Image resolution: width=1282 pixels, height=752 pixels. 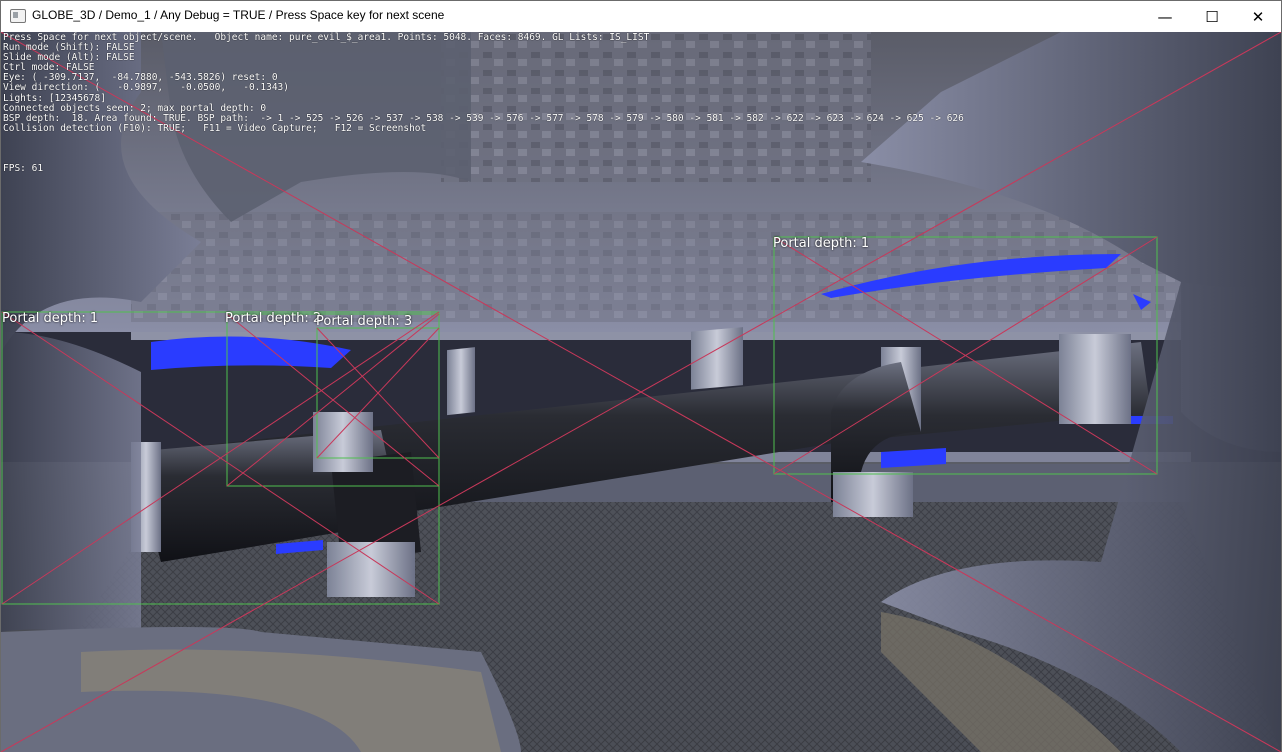 What do you see at coordinates (23, 168) in the screenshot?
I see `fps-counter: FPS: 61` at bounding box center [23, 168].